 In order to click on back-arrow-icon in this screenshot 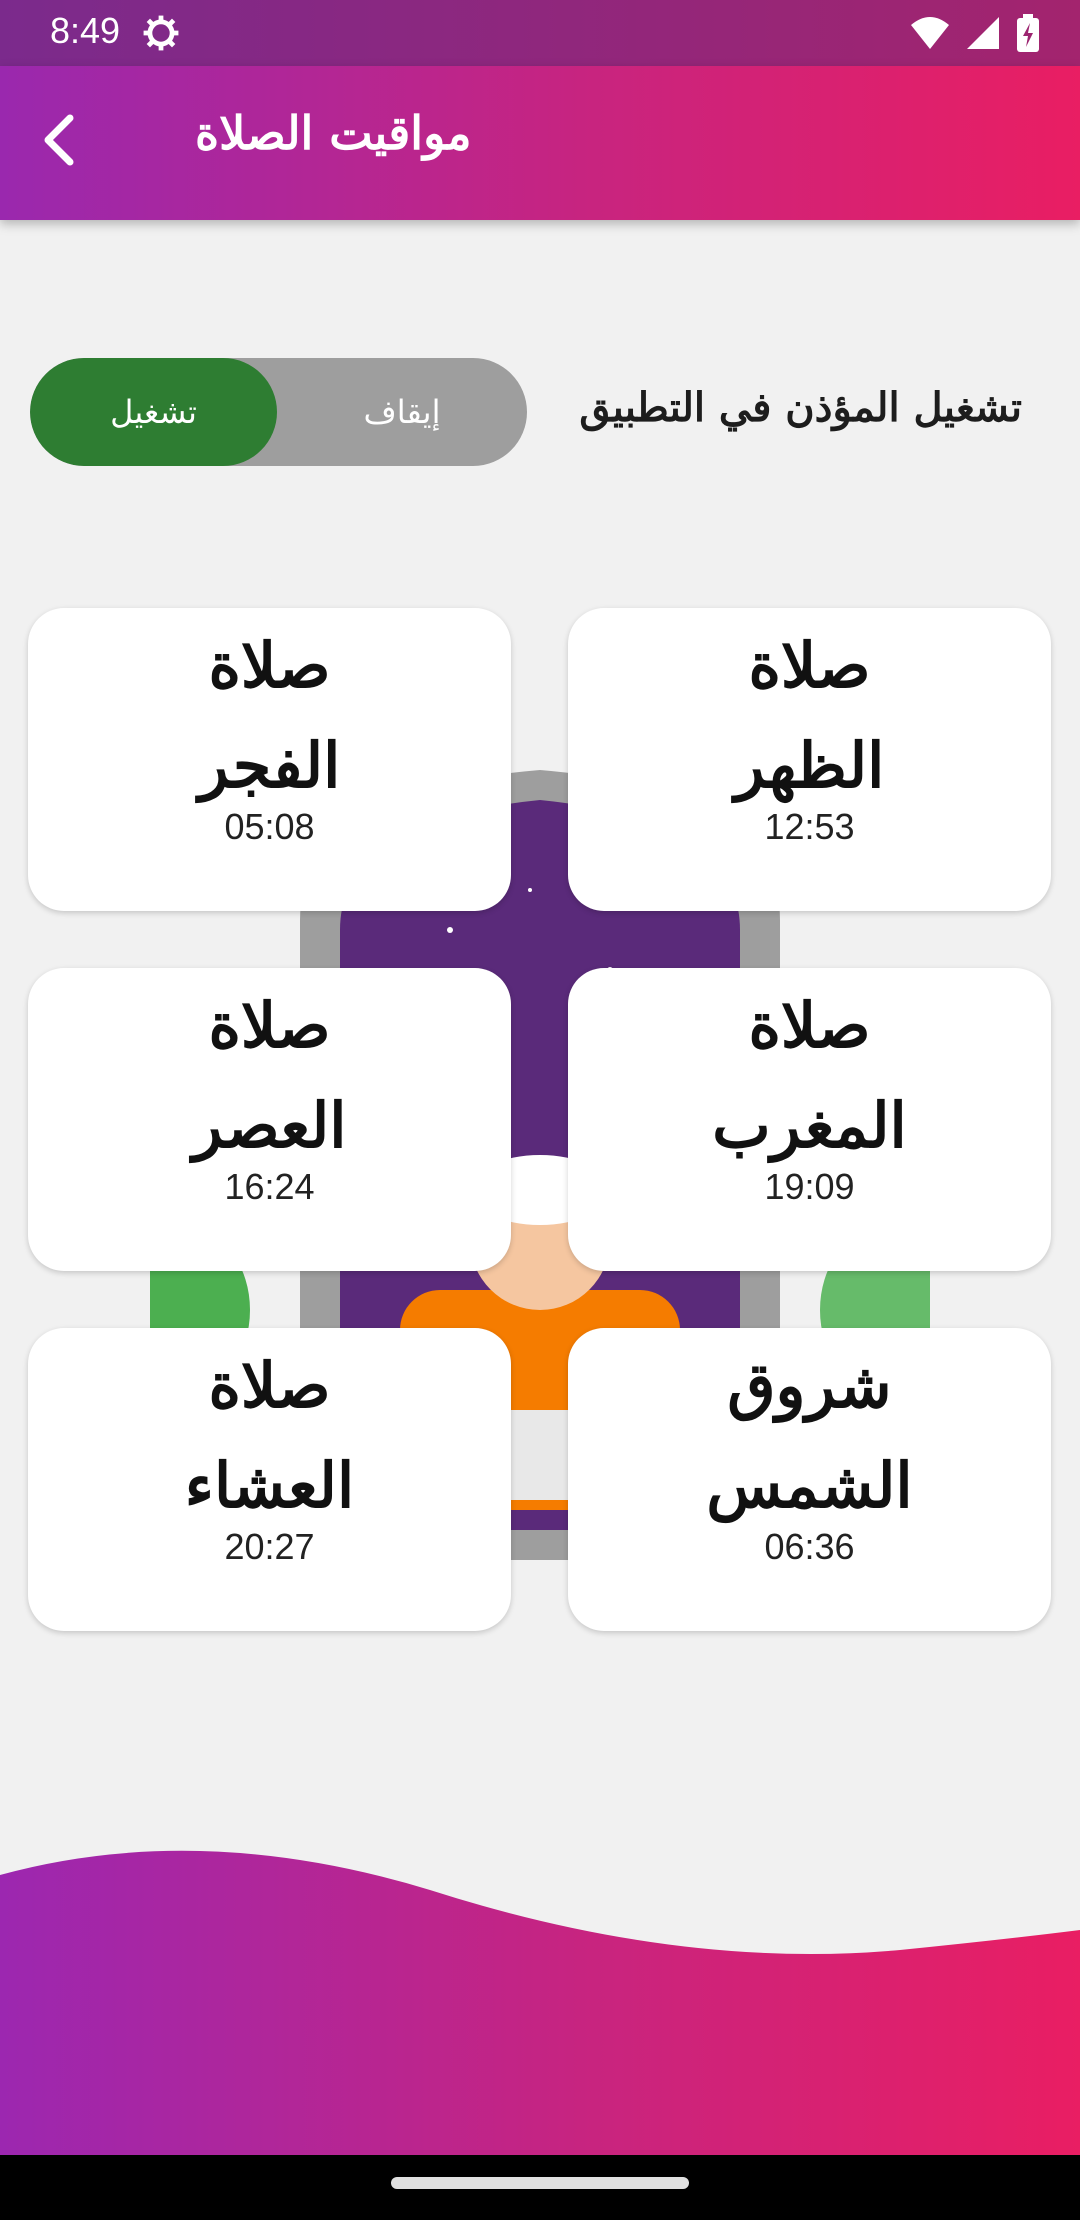, I will do `click(62, 140)`.